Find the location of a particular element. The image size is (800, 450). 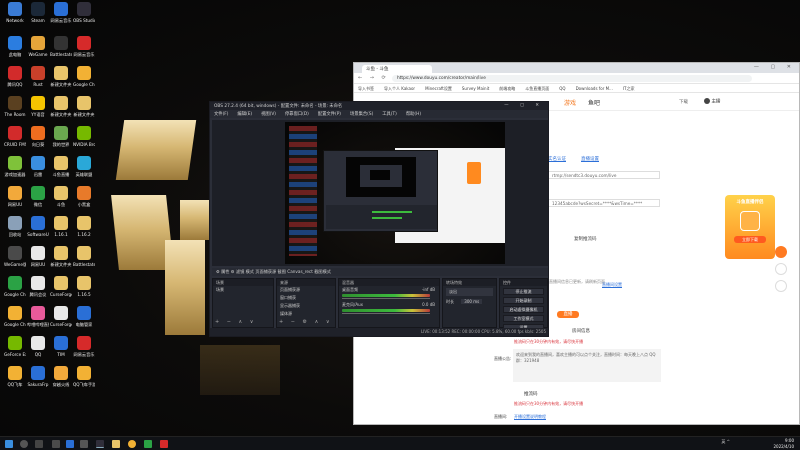

sources-dock-buttons: + − ⚙ ∧ ∨ is located at coordinates (306, 322).